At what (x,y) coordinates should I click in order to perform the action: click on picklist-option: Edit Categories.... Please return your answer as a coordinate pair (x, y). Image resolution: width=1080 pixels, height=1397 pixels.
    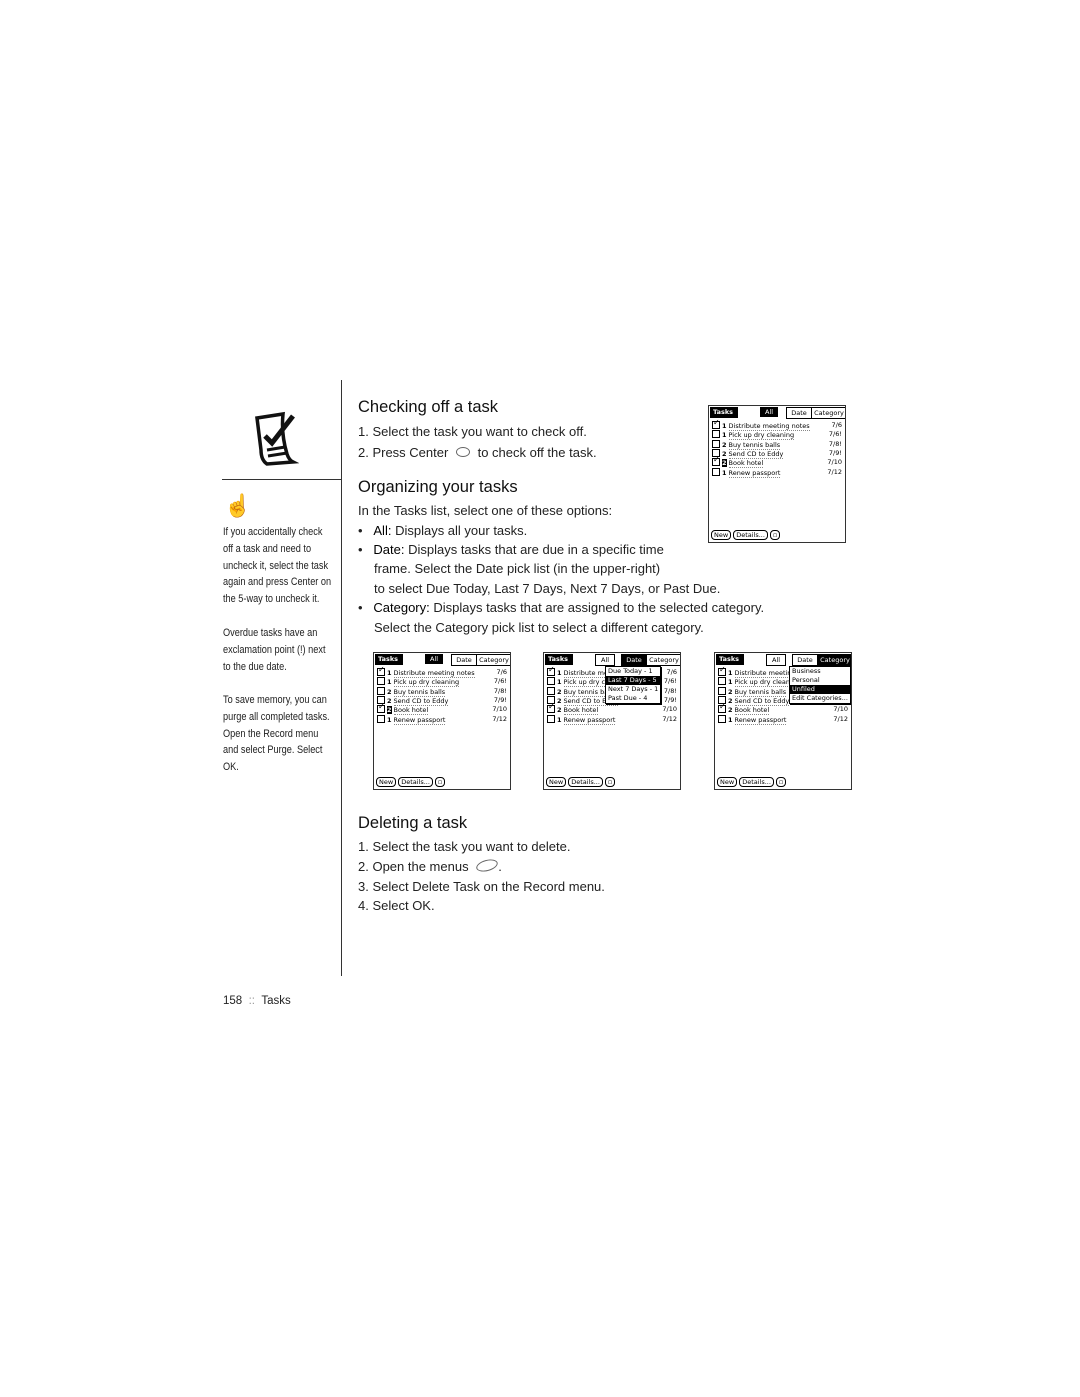
    Looking at the image, I should click on (820, 698).